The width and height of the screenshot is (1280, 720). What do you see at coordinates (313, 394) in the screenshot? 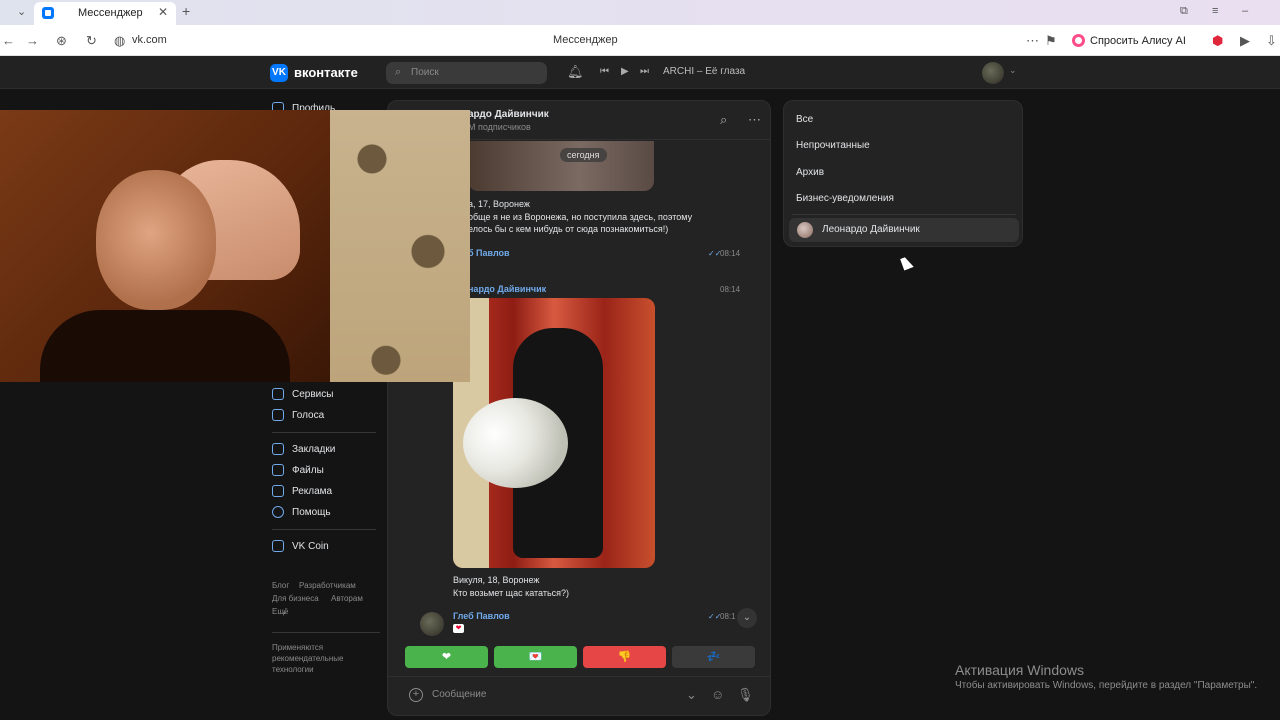
I see `sidebar-item-label: Сервисы` at bounding box center [313, 394].